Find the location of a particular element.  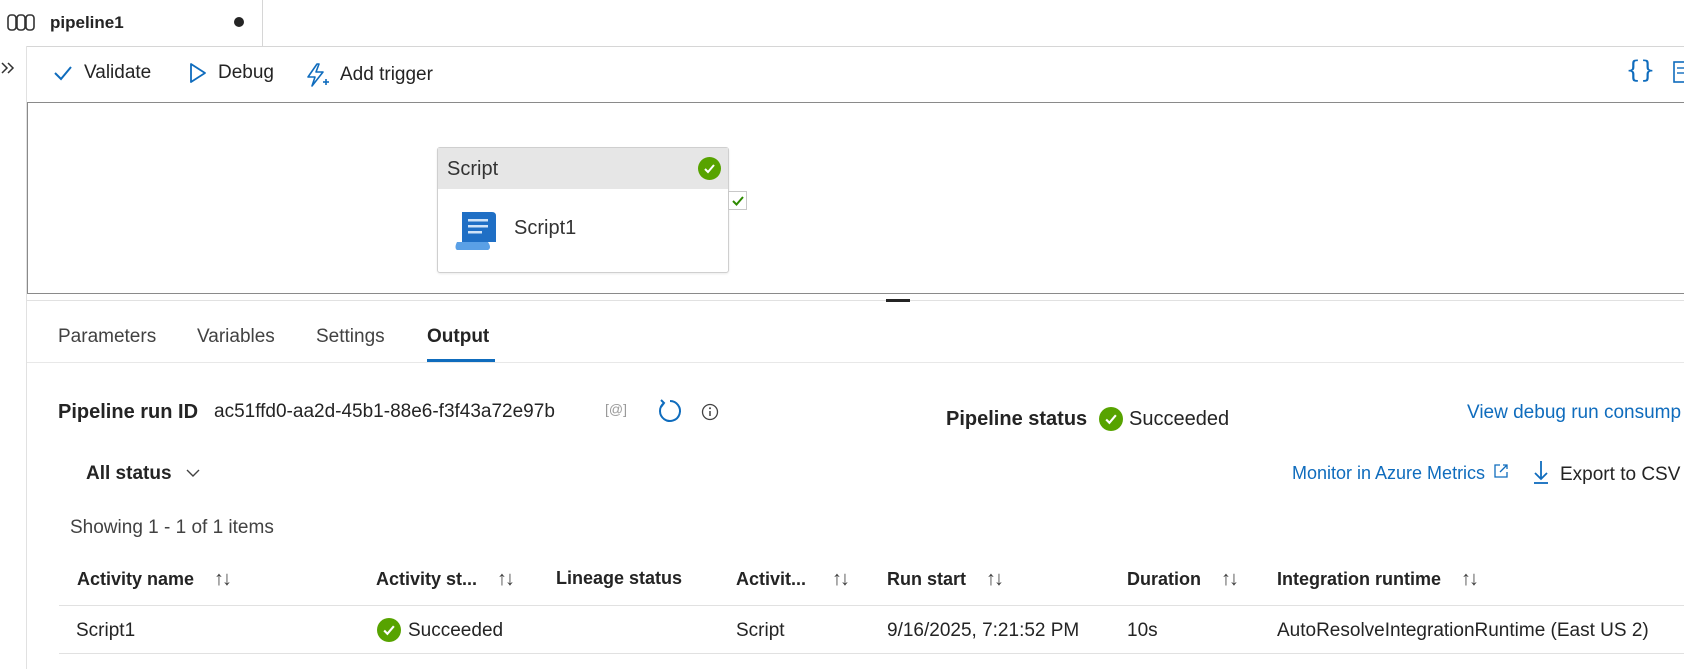

run-id-value: ac51ffd0-aa2d-45b1-88e6-f3f43a72e97b is located at coordinates (384, 411).